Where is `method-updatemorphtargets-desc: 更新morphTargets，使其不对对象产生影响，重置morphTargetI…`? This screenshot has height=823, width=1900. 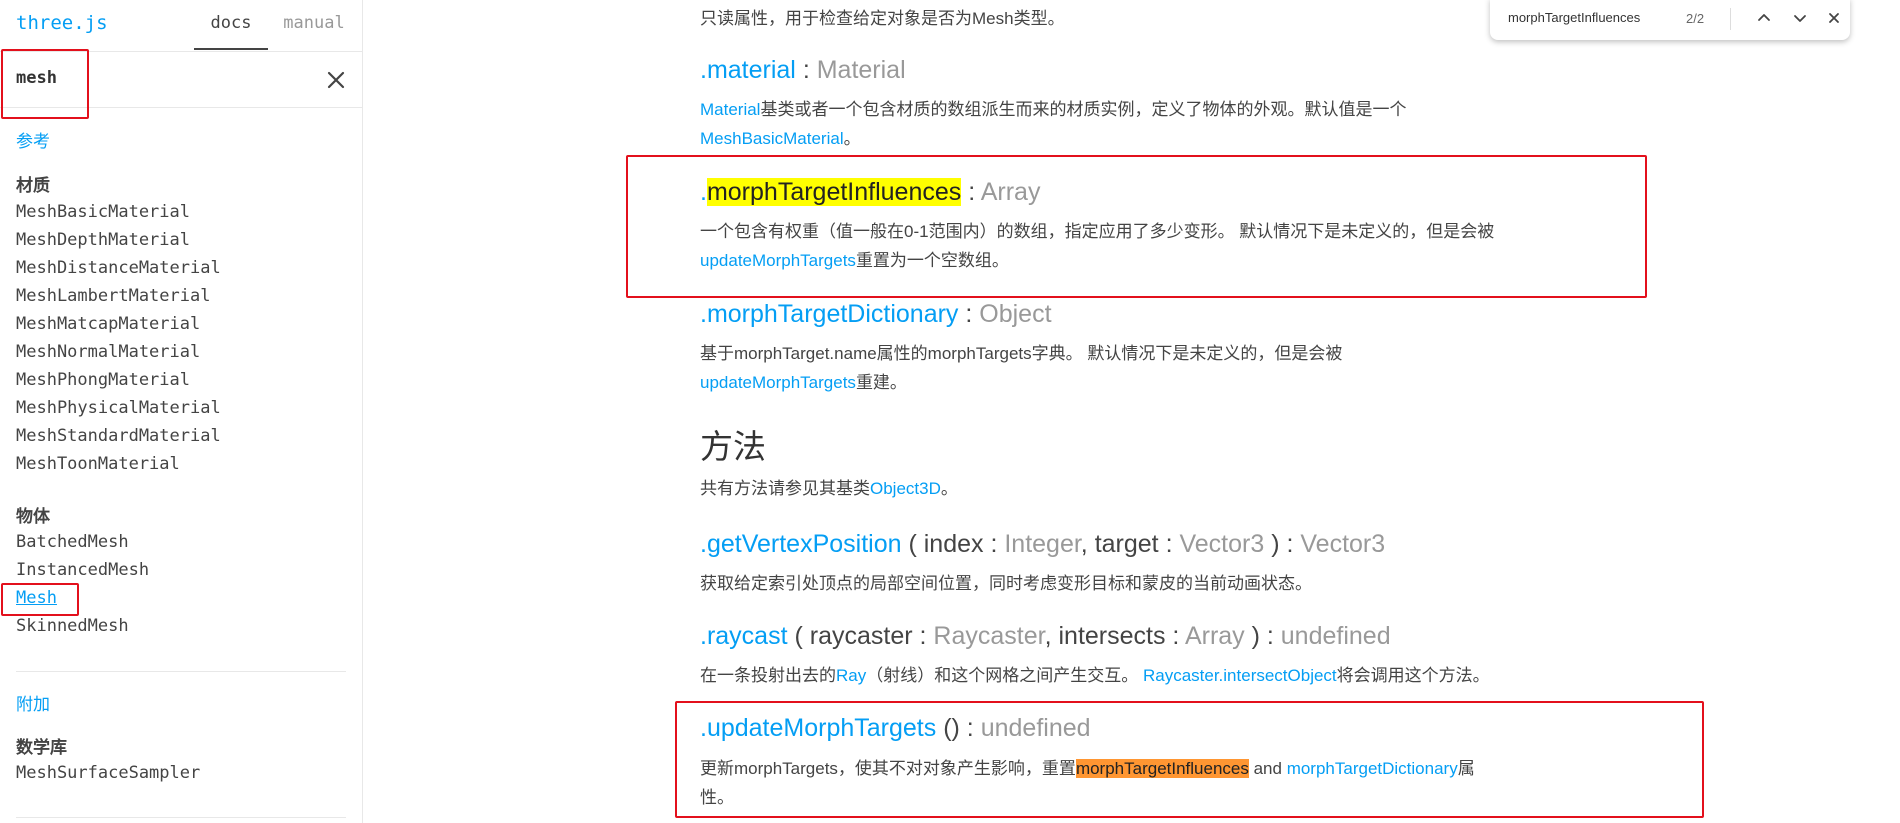
method-updatemorphtargets-desc: 更新morphTargets，使其不对对象产生影响，重置morphTargetI… is located at coordinates (1130, 783).